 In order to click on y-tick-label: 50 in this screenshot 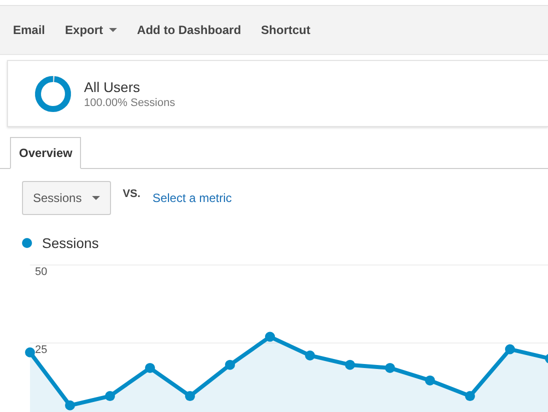, I will do `click(41, 272)`.